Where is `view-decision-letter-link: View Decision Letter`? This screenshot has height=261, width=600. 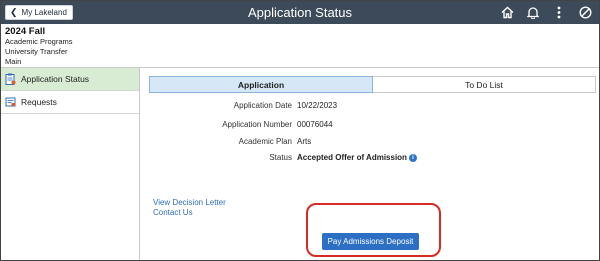
view-decision-letter-link: View Decision Letter is located at coordinates (189, 203).